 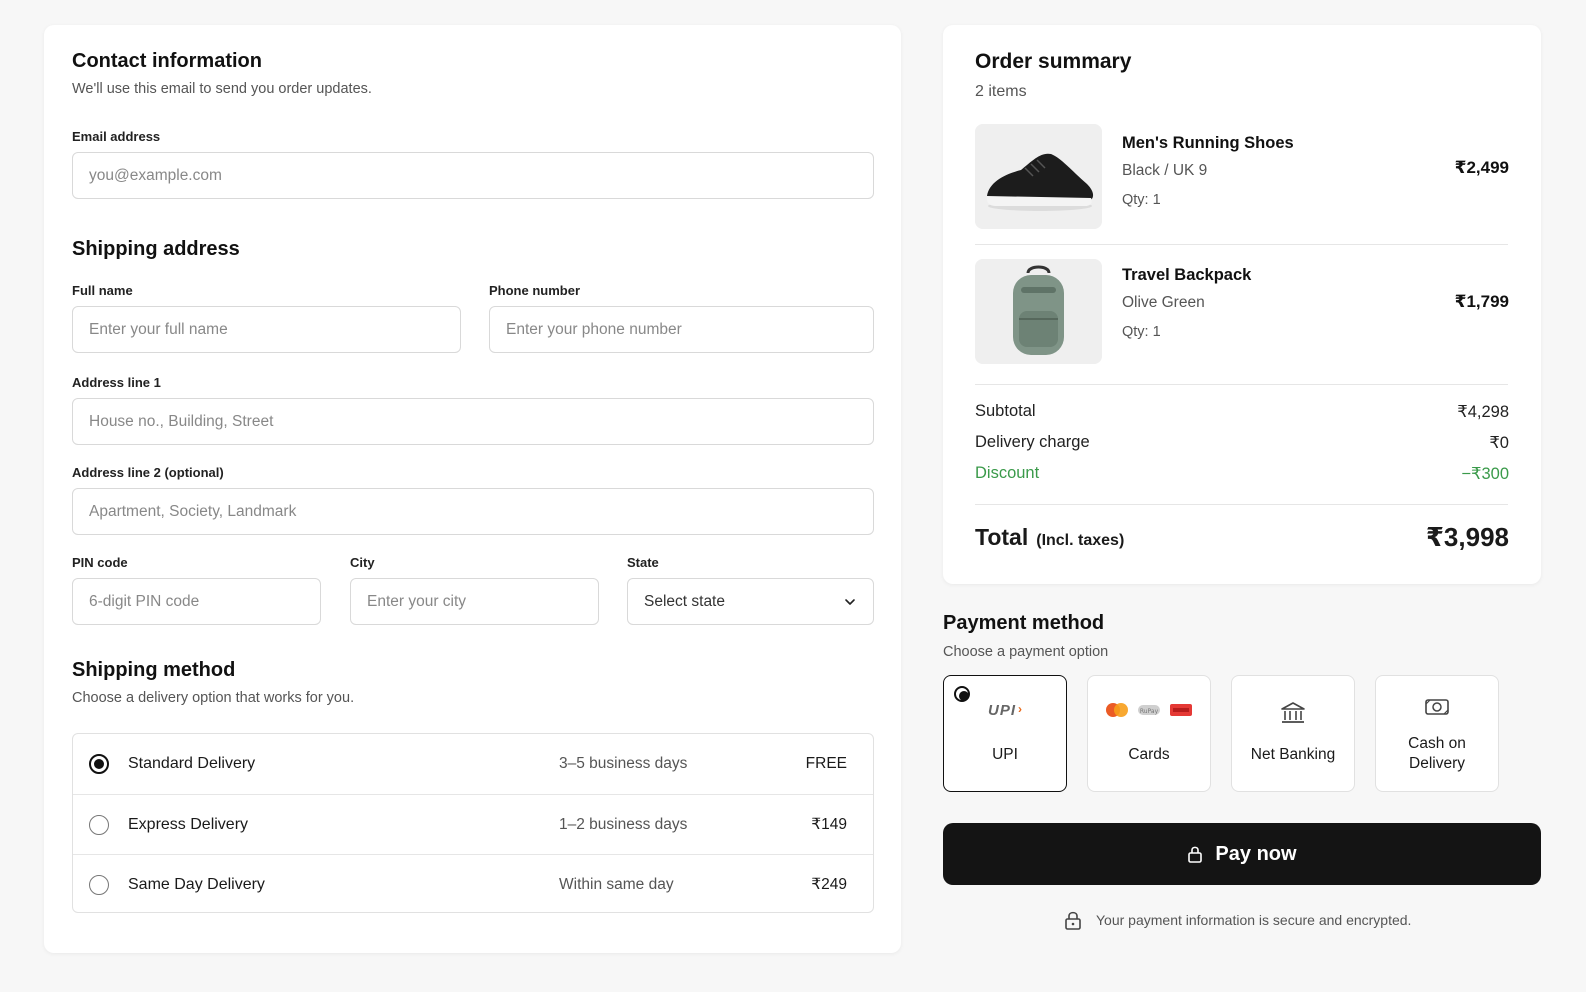 What do you see at coordinates (1005, 733) in the screenshot?
I see `payment-option-upi: UPI › UPI` at bounding box center [1005, 733].